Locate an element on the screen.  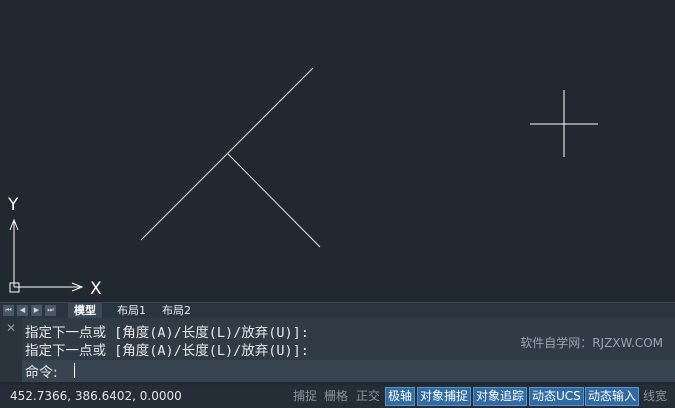
coordinate-readout: 452.7366, 386.6402, 0.0000 is located at coordinates (96, 396).